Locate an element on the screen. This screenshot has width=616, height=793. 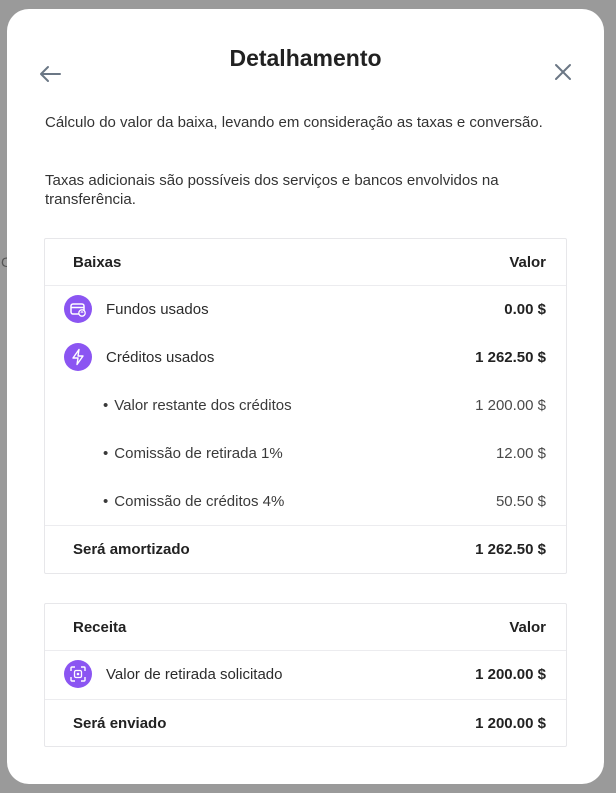
baixas-header-label: Baixas is located at coordinates (97, 262).